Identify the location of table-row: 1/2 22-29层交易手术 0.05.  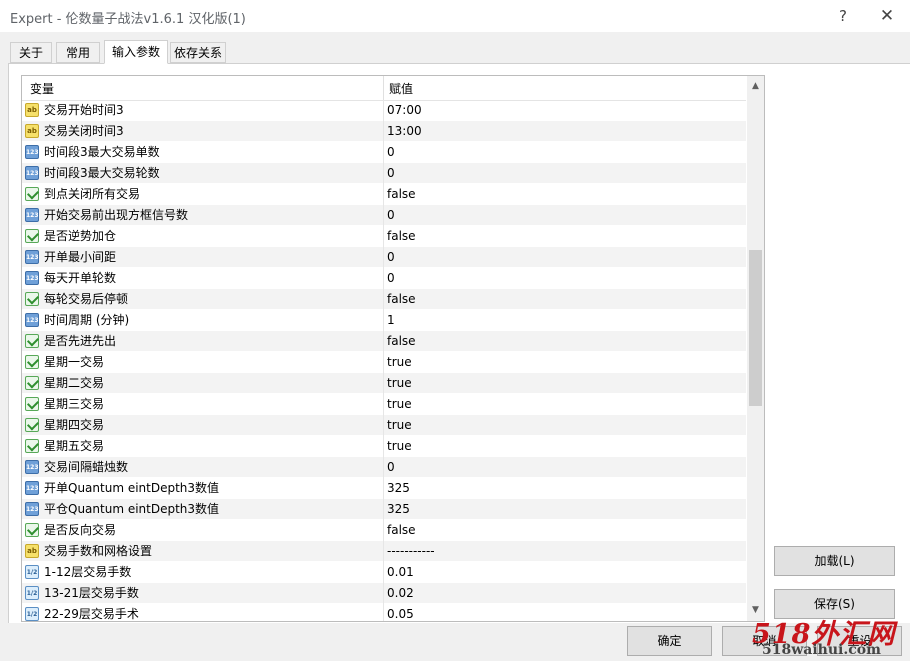
(384, 612).